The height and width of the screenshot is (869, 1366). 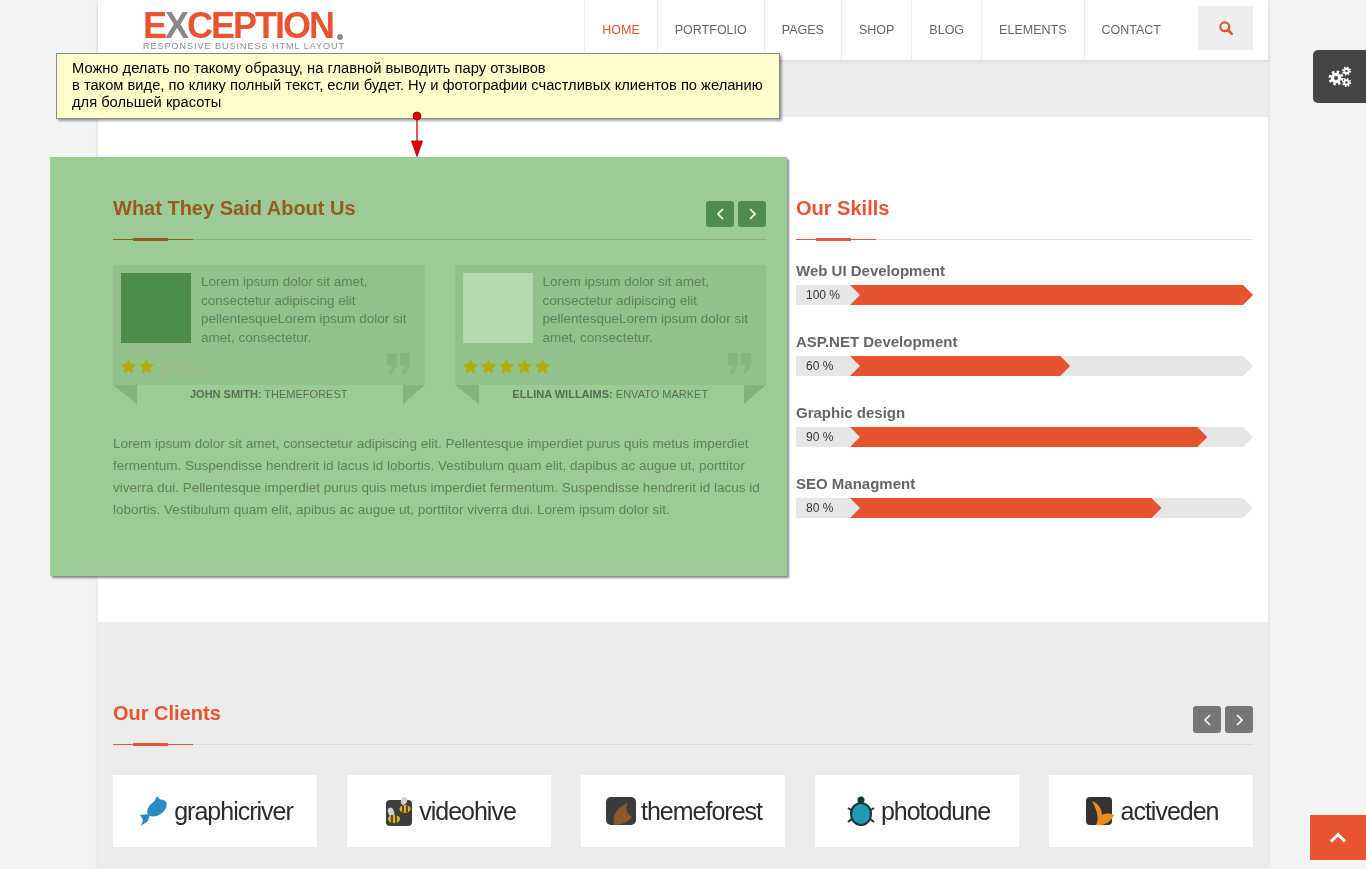 I want to click on client-logo-tile: photodune, so click(x=917, y=811).